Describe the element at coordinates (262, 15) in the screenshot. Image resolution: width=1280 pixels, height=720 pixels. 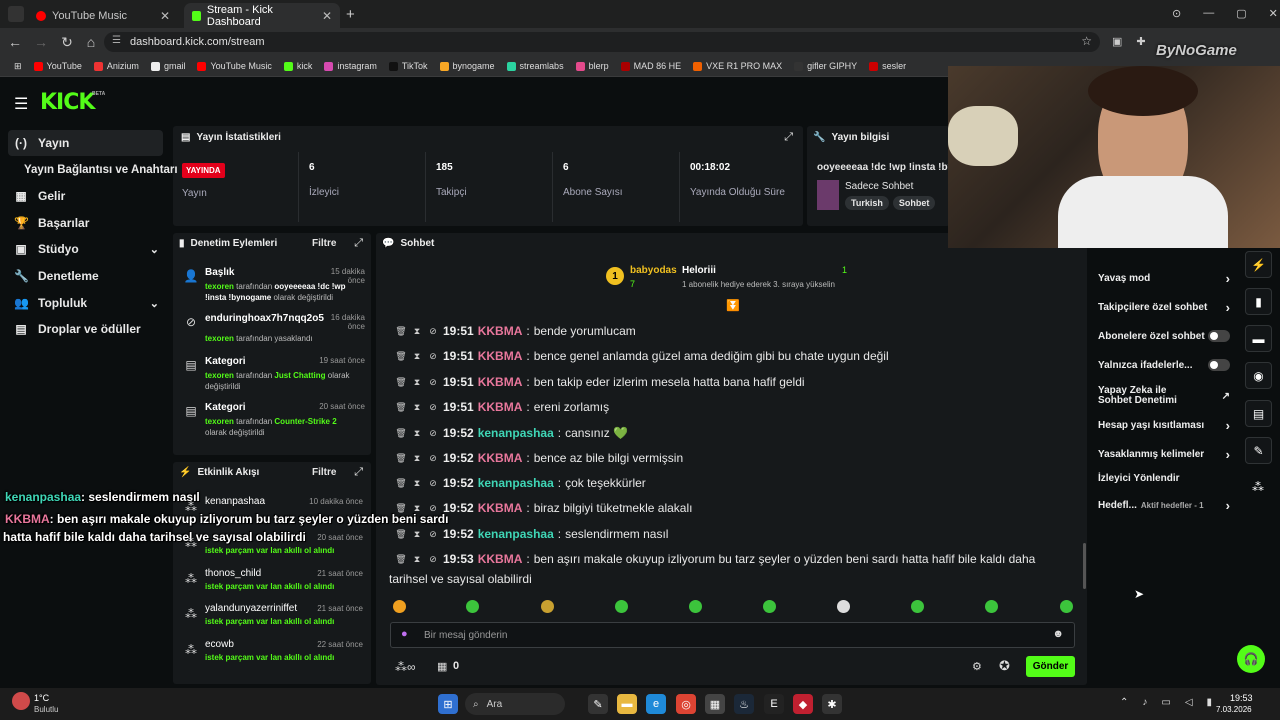
I see `tab-kick-dashboard: Stream - Kick Dashboard ✕` at that location.